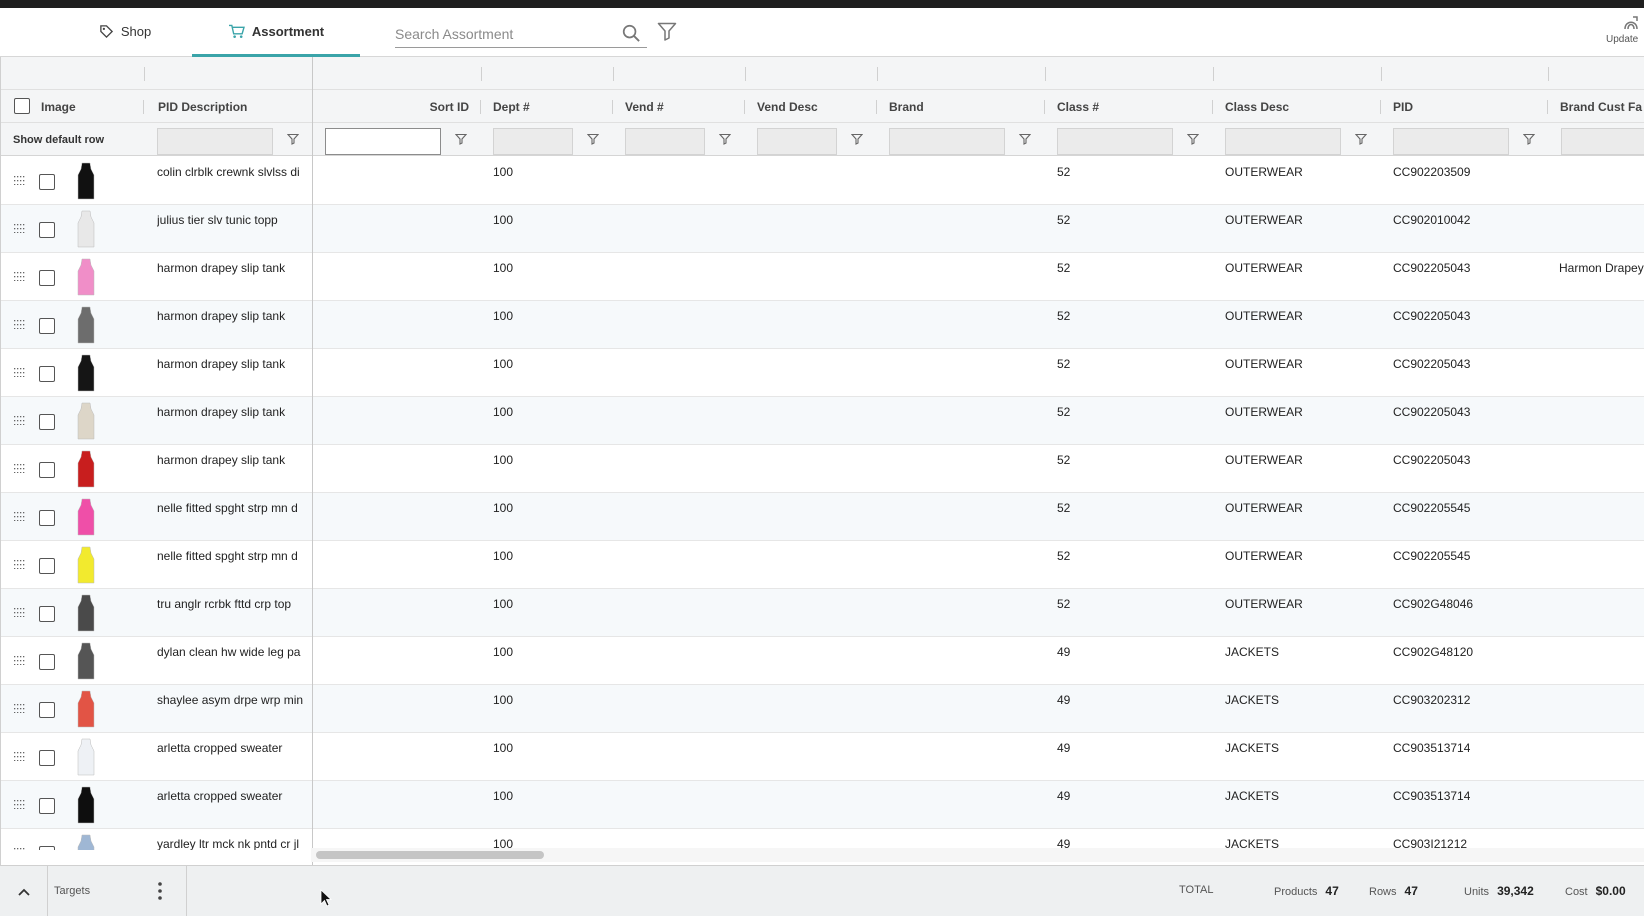  What do you see at coordinates (430, 855) in the screenshot?
I see `horizontal-scrollbar-thumb` at bounding box center [430, 855].